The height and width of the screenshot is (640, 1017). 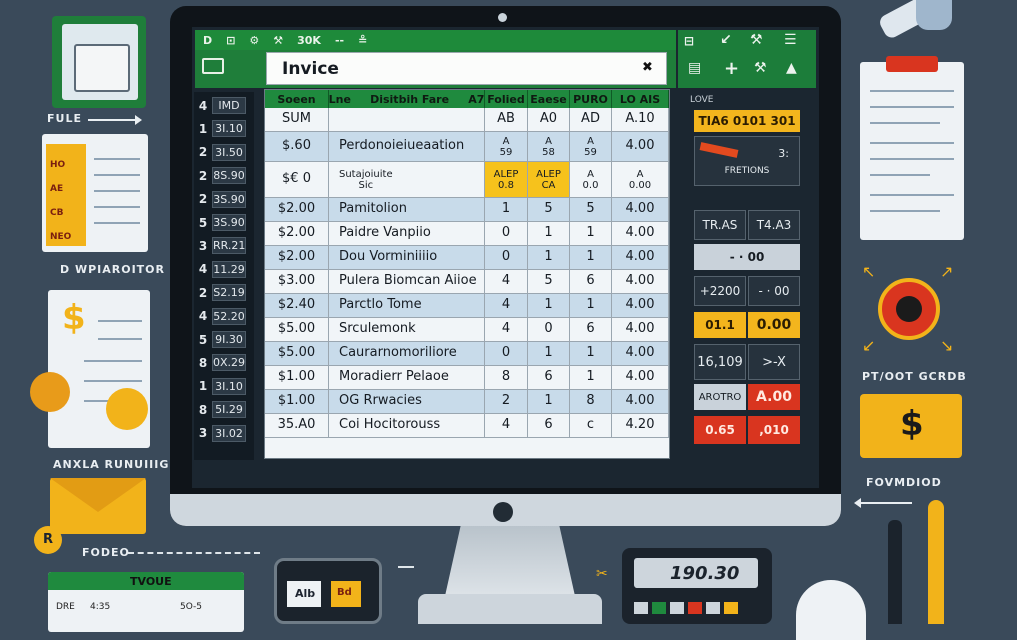 What do you see at coordinates (506, 119) in the screenshot?
I see `table-cell: AB` at bounding box center [506, 119].